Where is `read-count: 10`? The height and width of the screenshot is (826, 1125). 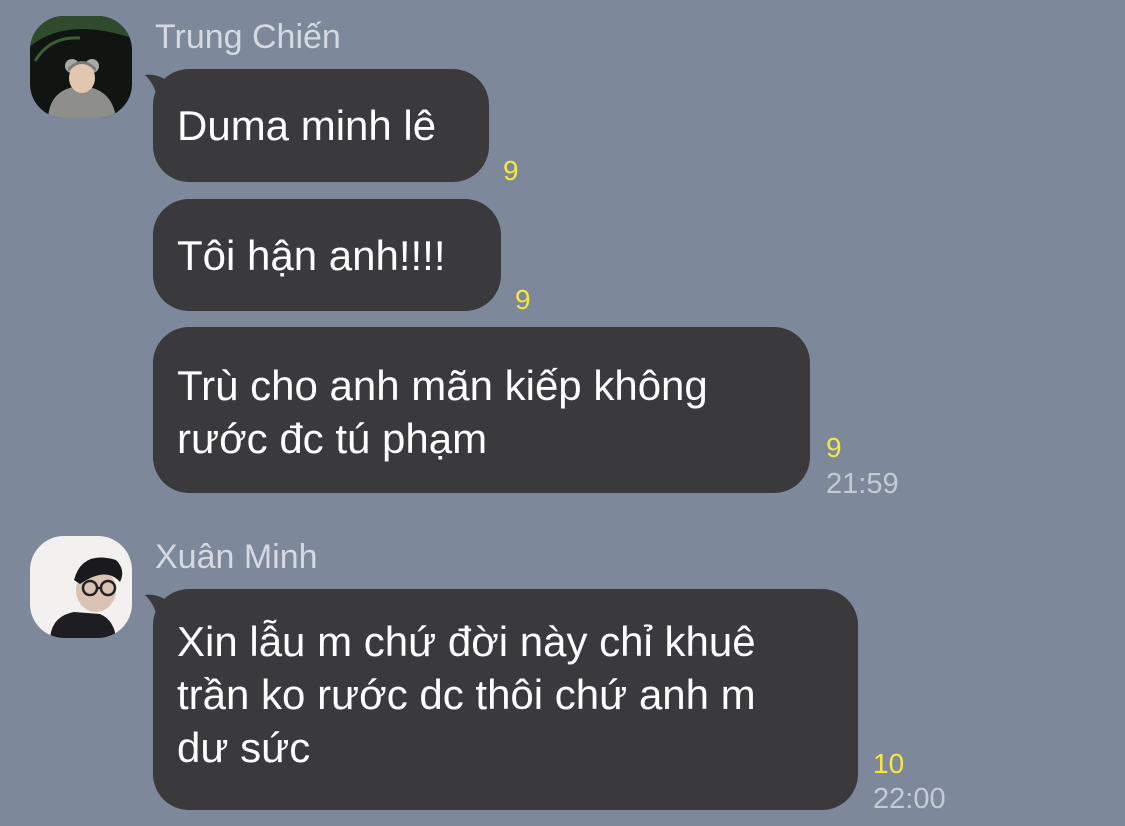 read-count: 10 is located at coordinates (889, 763).